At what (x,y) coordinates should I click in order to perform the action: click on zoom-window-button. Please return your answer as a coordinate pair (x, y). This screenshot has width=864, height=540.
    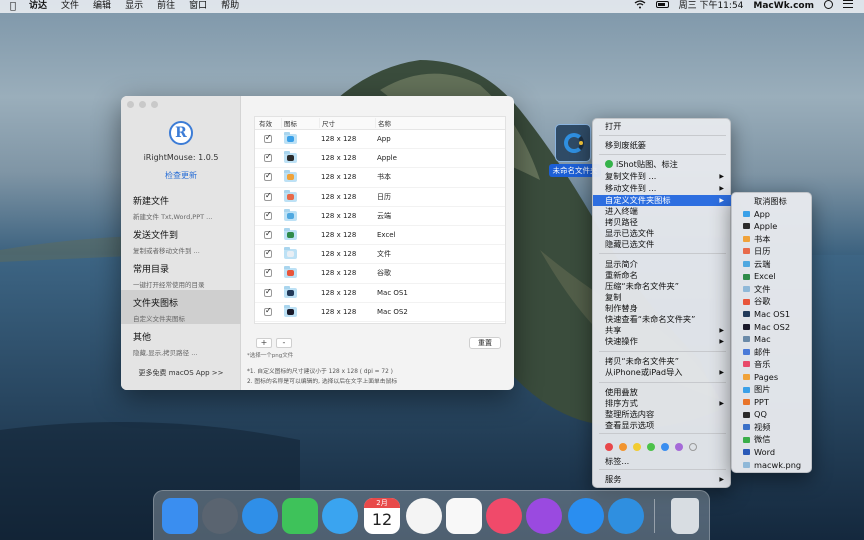
    Looking at the image, I should click on (154, 104).